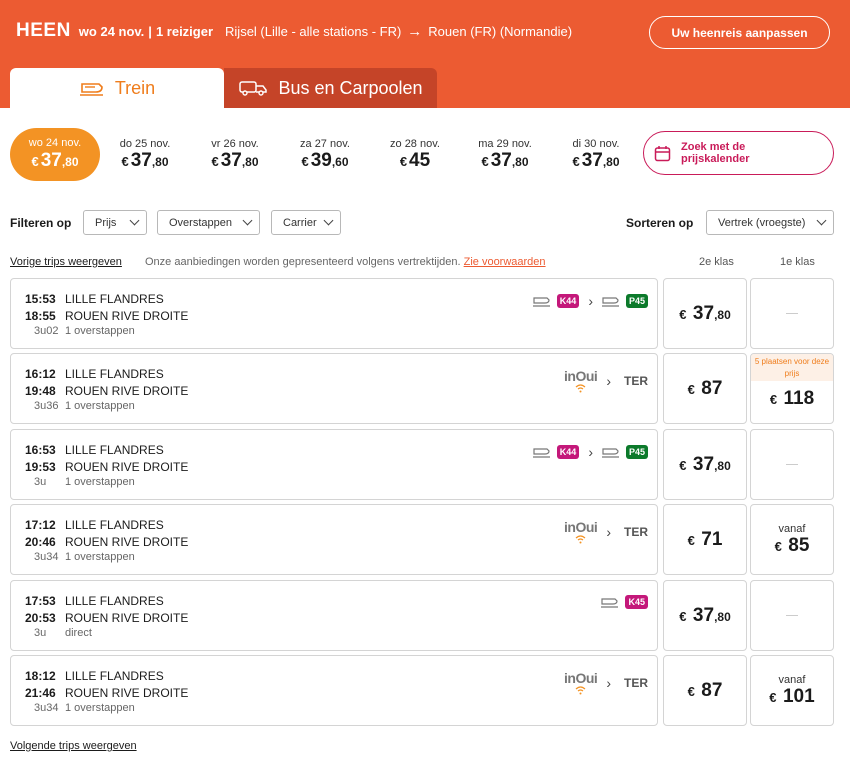  What do you see at coordinates (660, 223) in the screenshot?
I see `sort-label: Sorteren op` at bounding box center [660, 223].